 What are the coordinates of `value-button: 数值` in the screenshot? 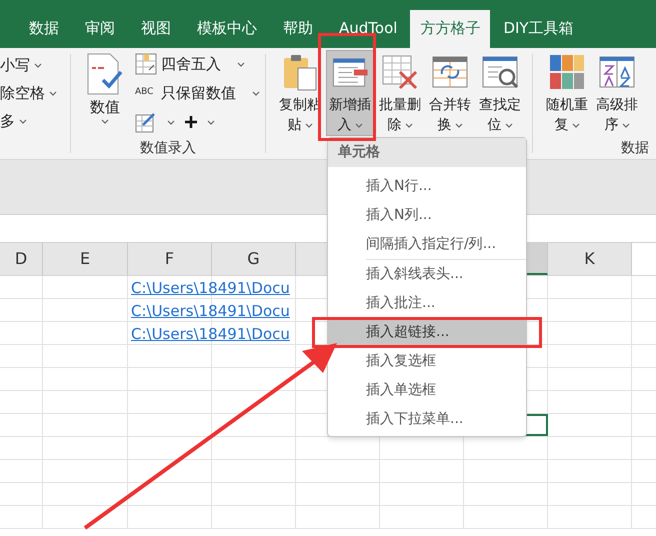 It's located at (105, 95).